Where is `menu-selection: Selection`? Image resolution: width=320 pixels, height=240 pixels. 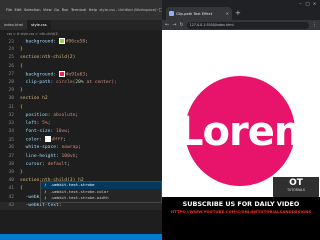
menu-selection: Selection is located at coordinates (32, 10).